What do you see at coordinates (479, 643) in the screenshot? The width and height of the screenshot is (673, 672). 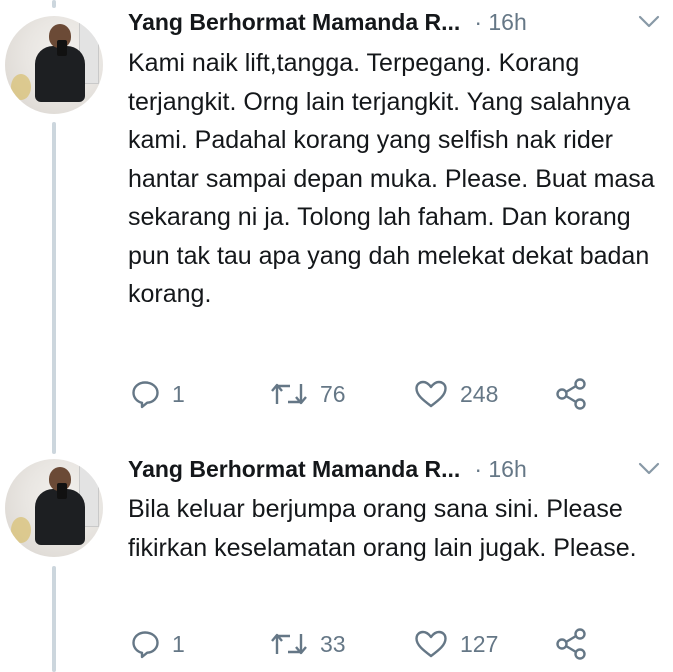 I see `like-count: 127` at bounding box center [479, 643].